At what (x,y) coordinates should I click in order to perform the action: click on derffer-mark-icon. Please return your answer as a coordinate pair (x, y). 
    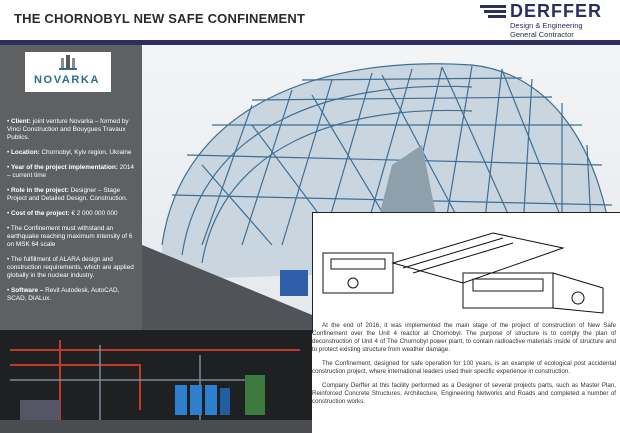
    Looking at the image, I should click on (493, 11).